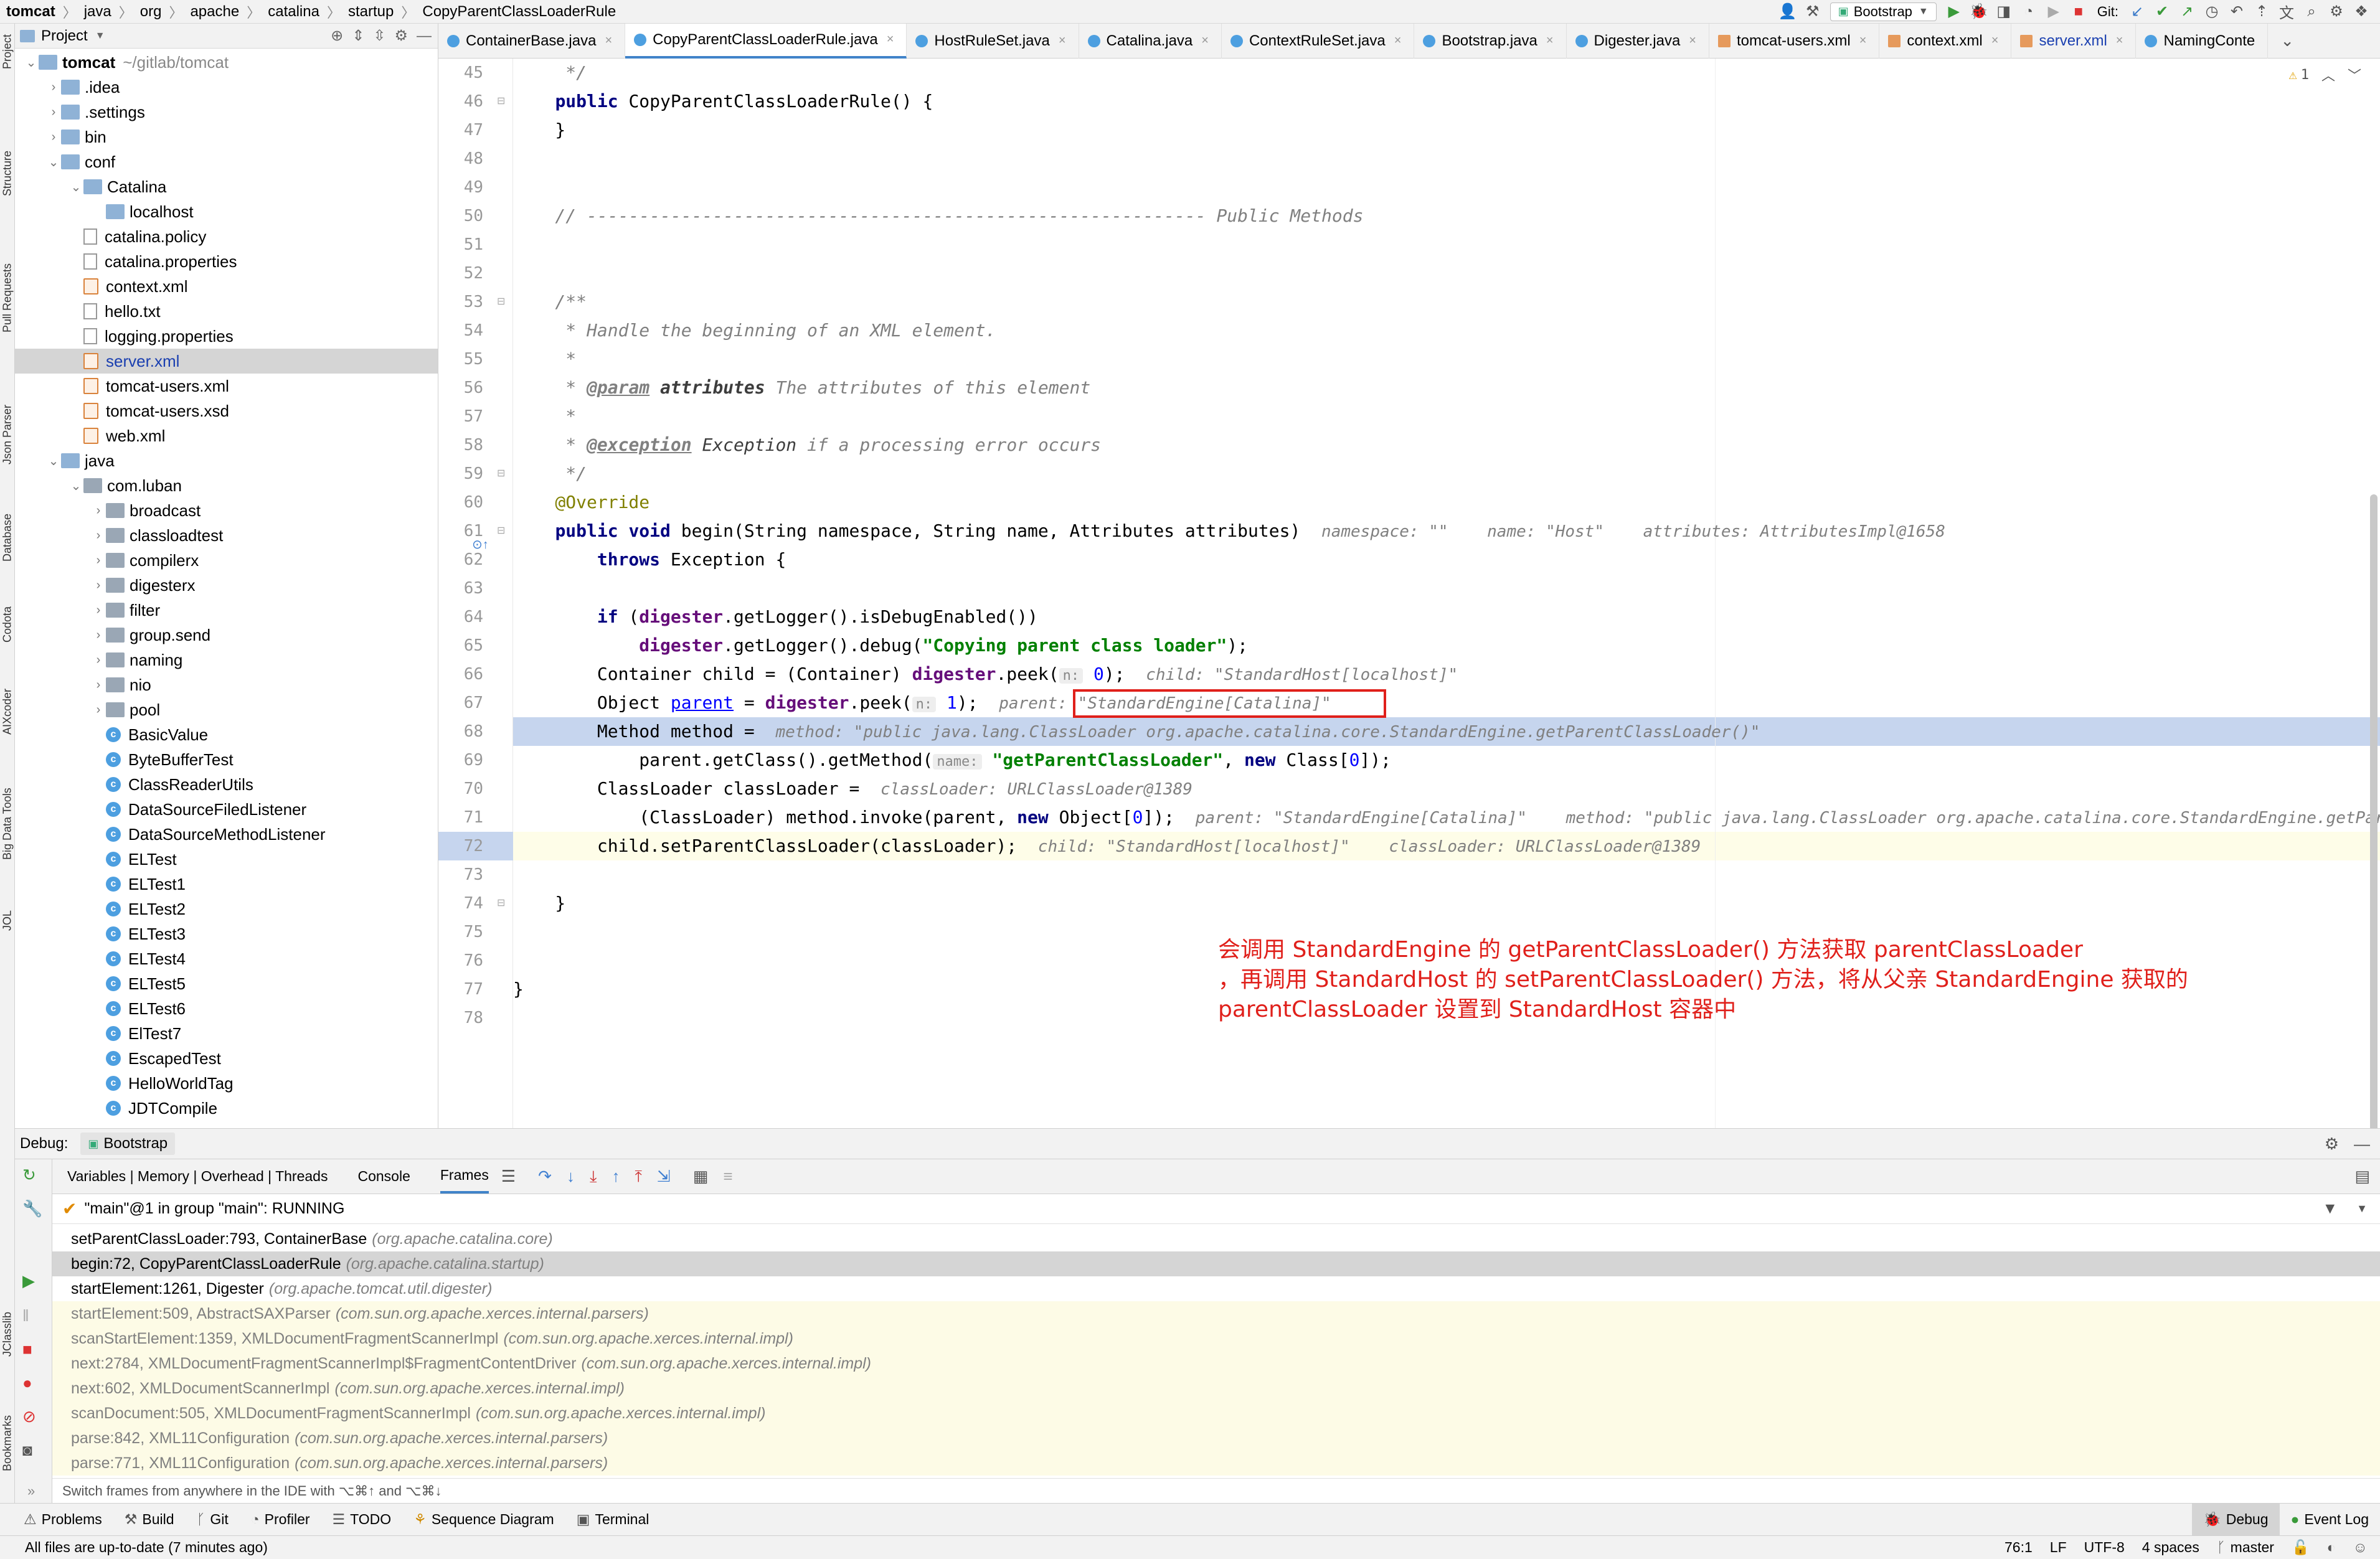  What do you see at coordinates (1945, 41) in the screenshot?
I see `editor-tab: context.xml ×` at bounding box center [1945, 41].